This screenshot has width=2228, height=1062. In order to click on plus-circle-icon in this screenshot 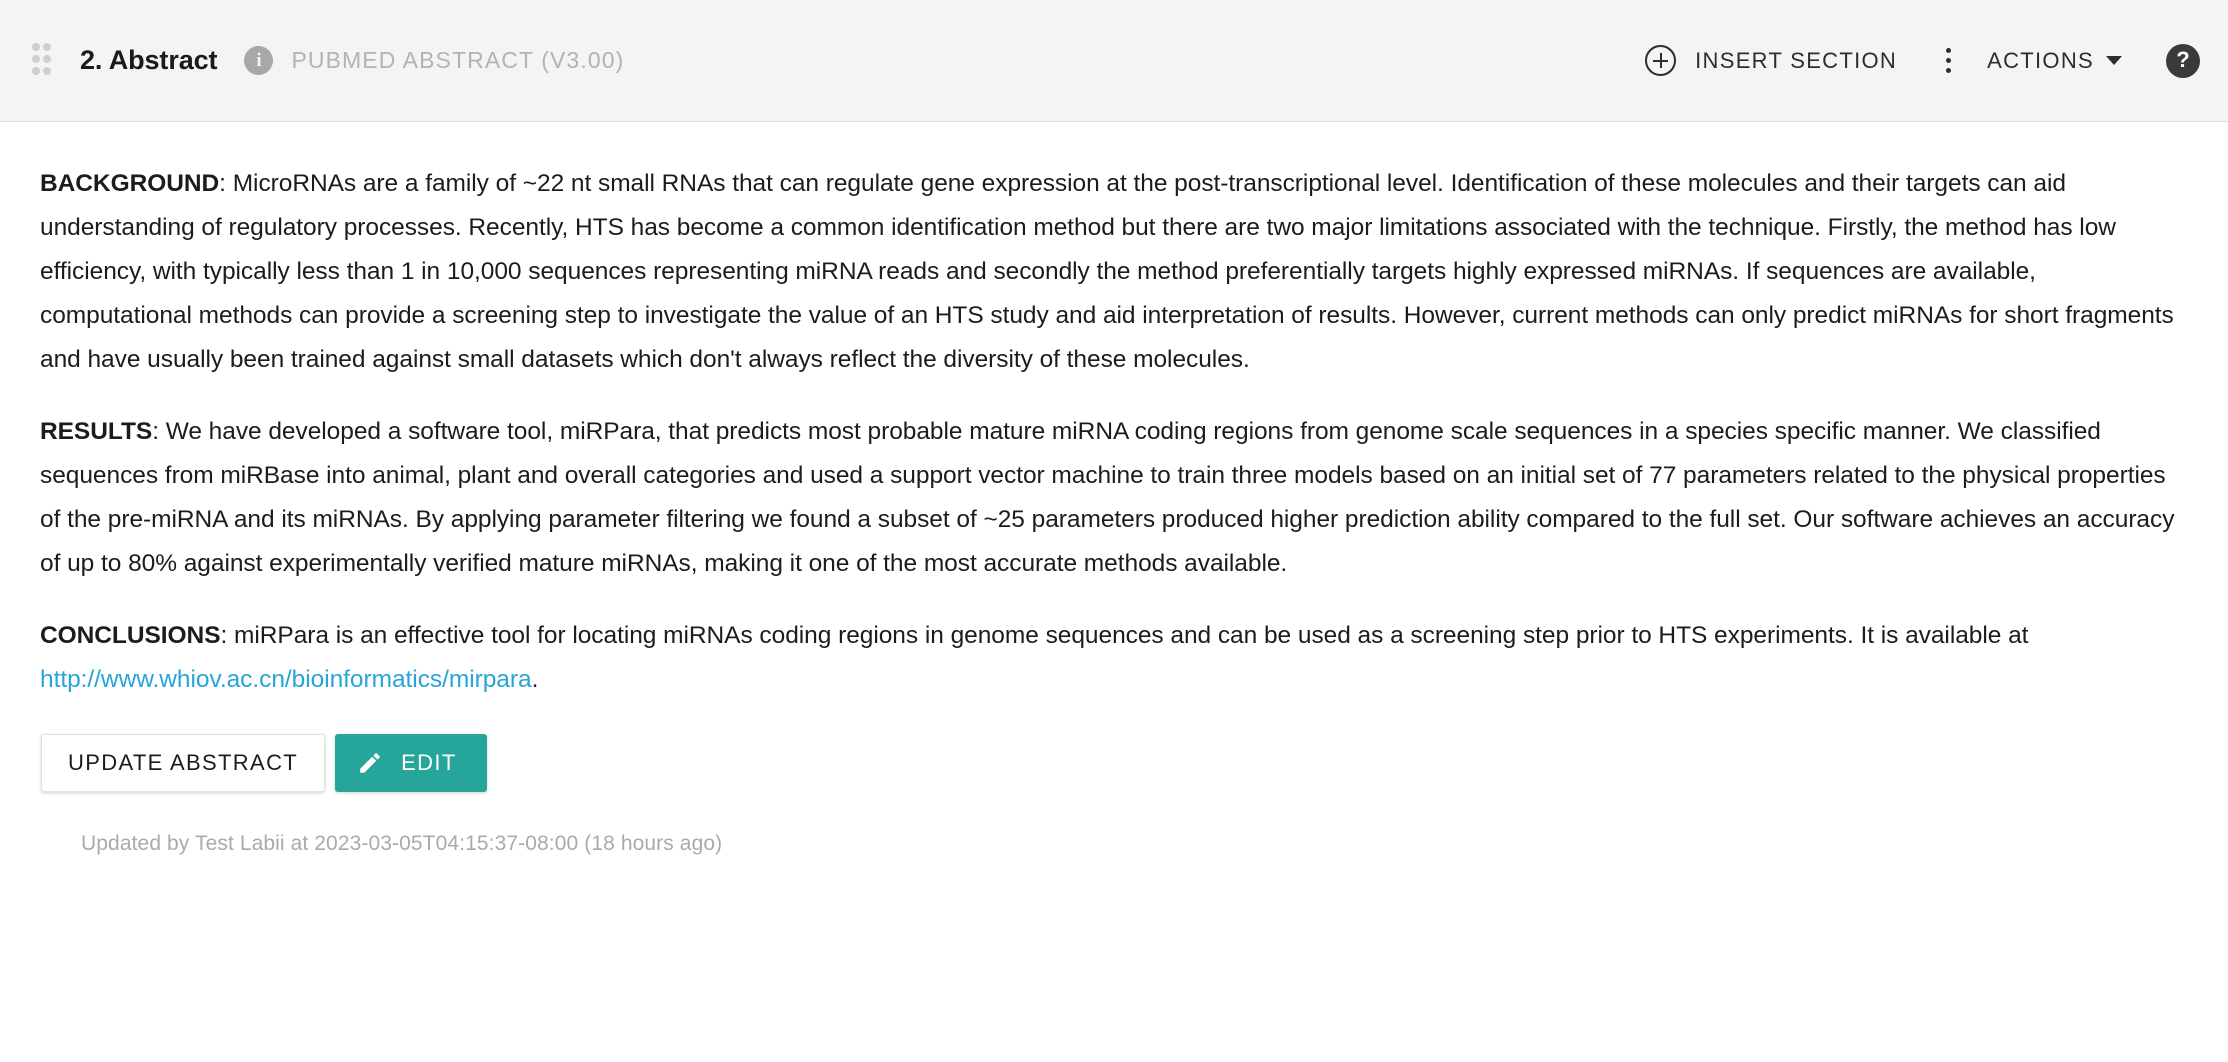, I will do `click(1661, 60)`.